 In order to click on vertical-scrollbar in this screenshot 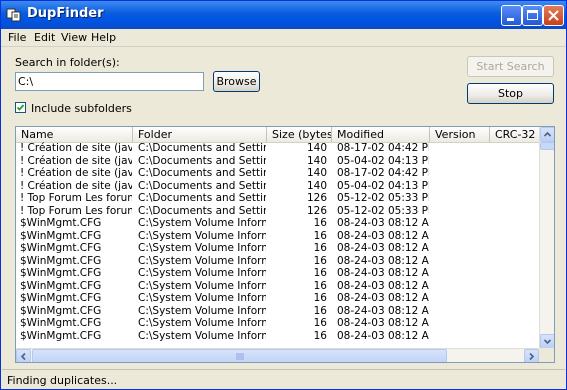, I will do `click(546, 238)`.